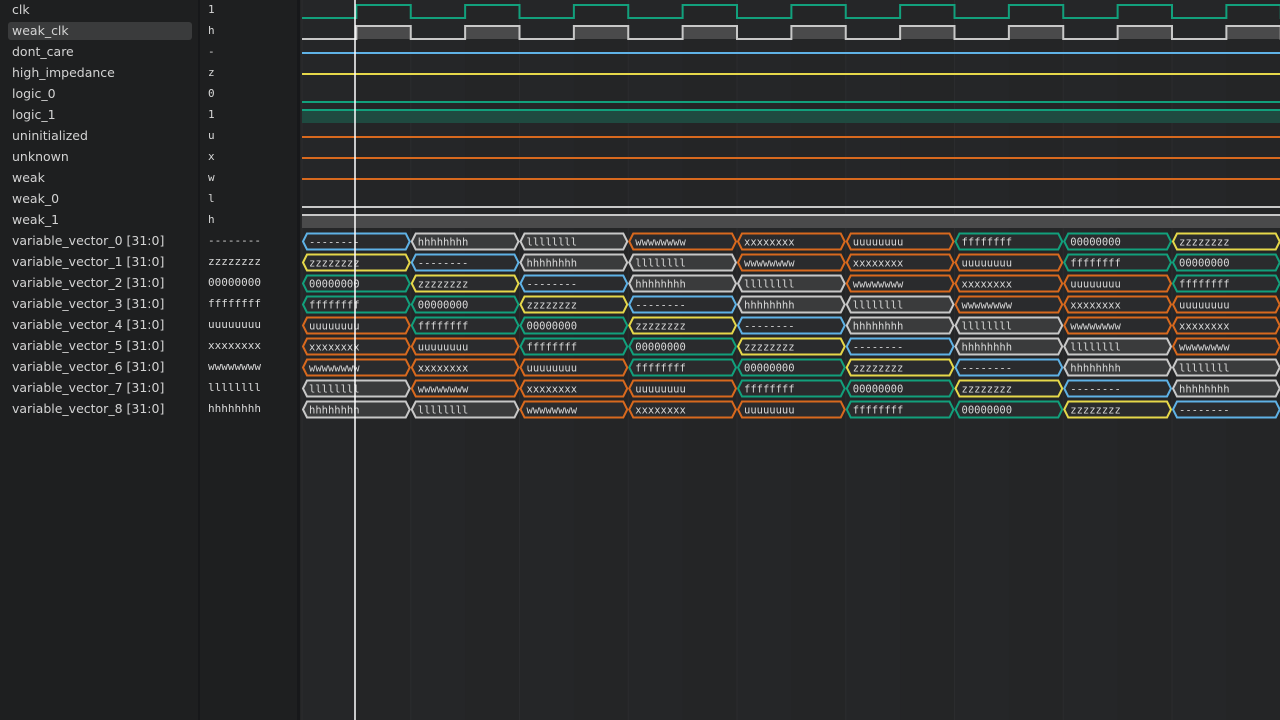  Describe the element at coordinates (100, 262) in the screenshot. I see `signal-name-variable_vector_1: variable_vector_1 [31:0]` at that location.